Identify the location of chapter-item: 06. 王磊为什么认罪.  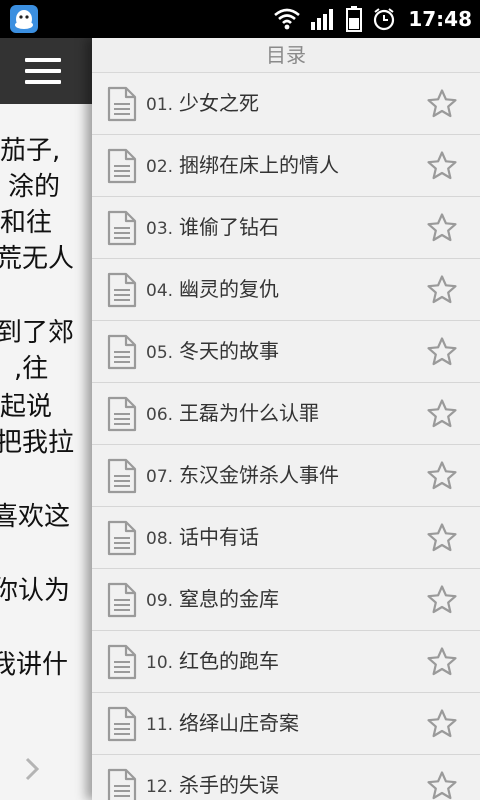
(286, 414).